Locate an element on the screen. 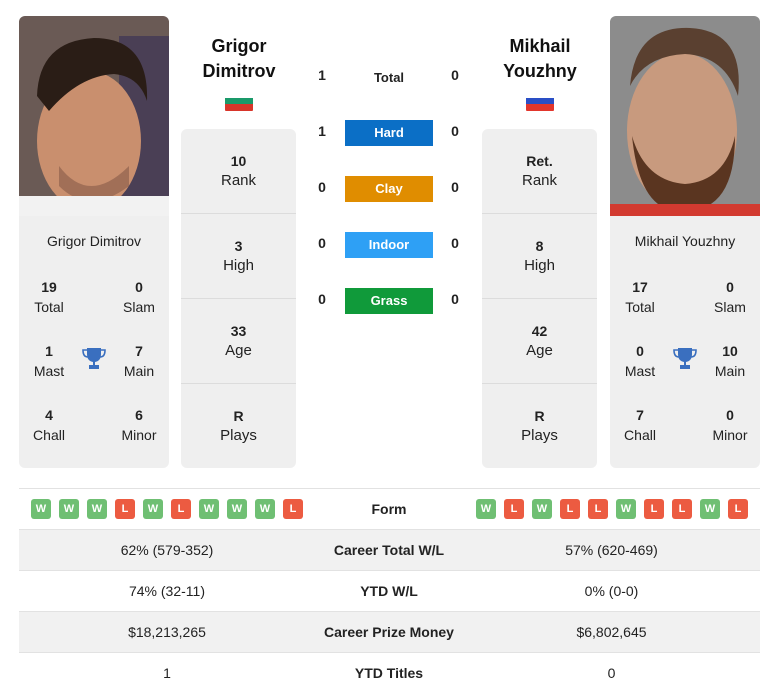 The width and height of the screenshot is (779, 699). h2h-total-left: 1 is located at coordinates (322, 75).